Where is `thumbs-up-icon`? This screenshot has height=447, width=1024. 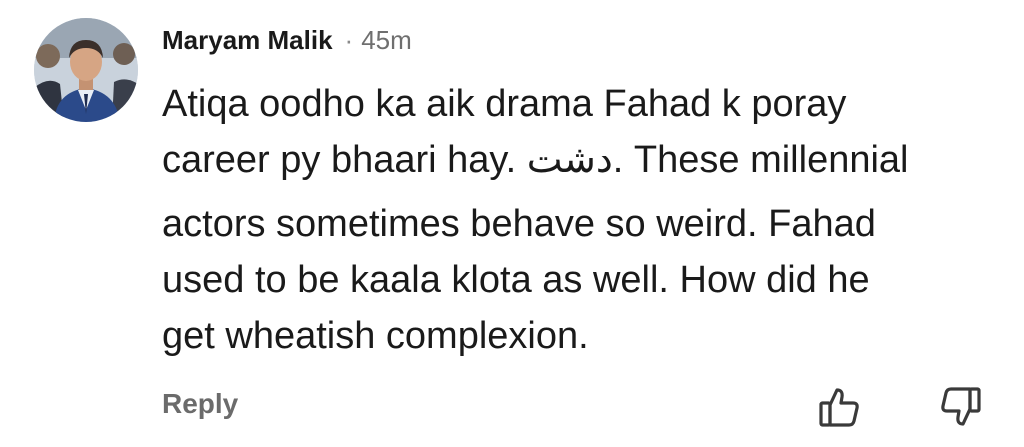
thumbs-up-icon is located at coordinates (839, 407).